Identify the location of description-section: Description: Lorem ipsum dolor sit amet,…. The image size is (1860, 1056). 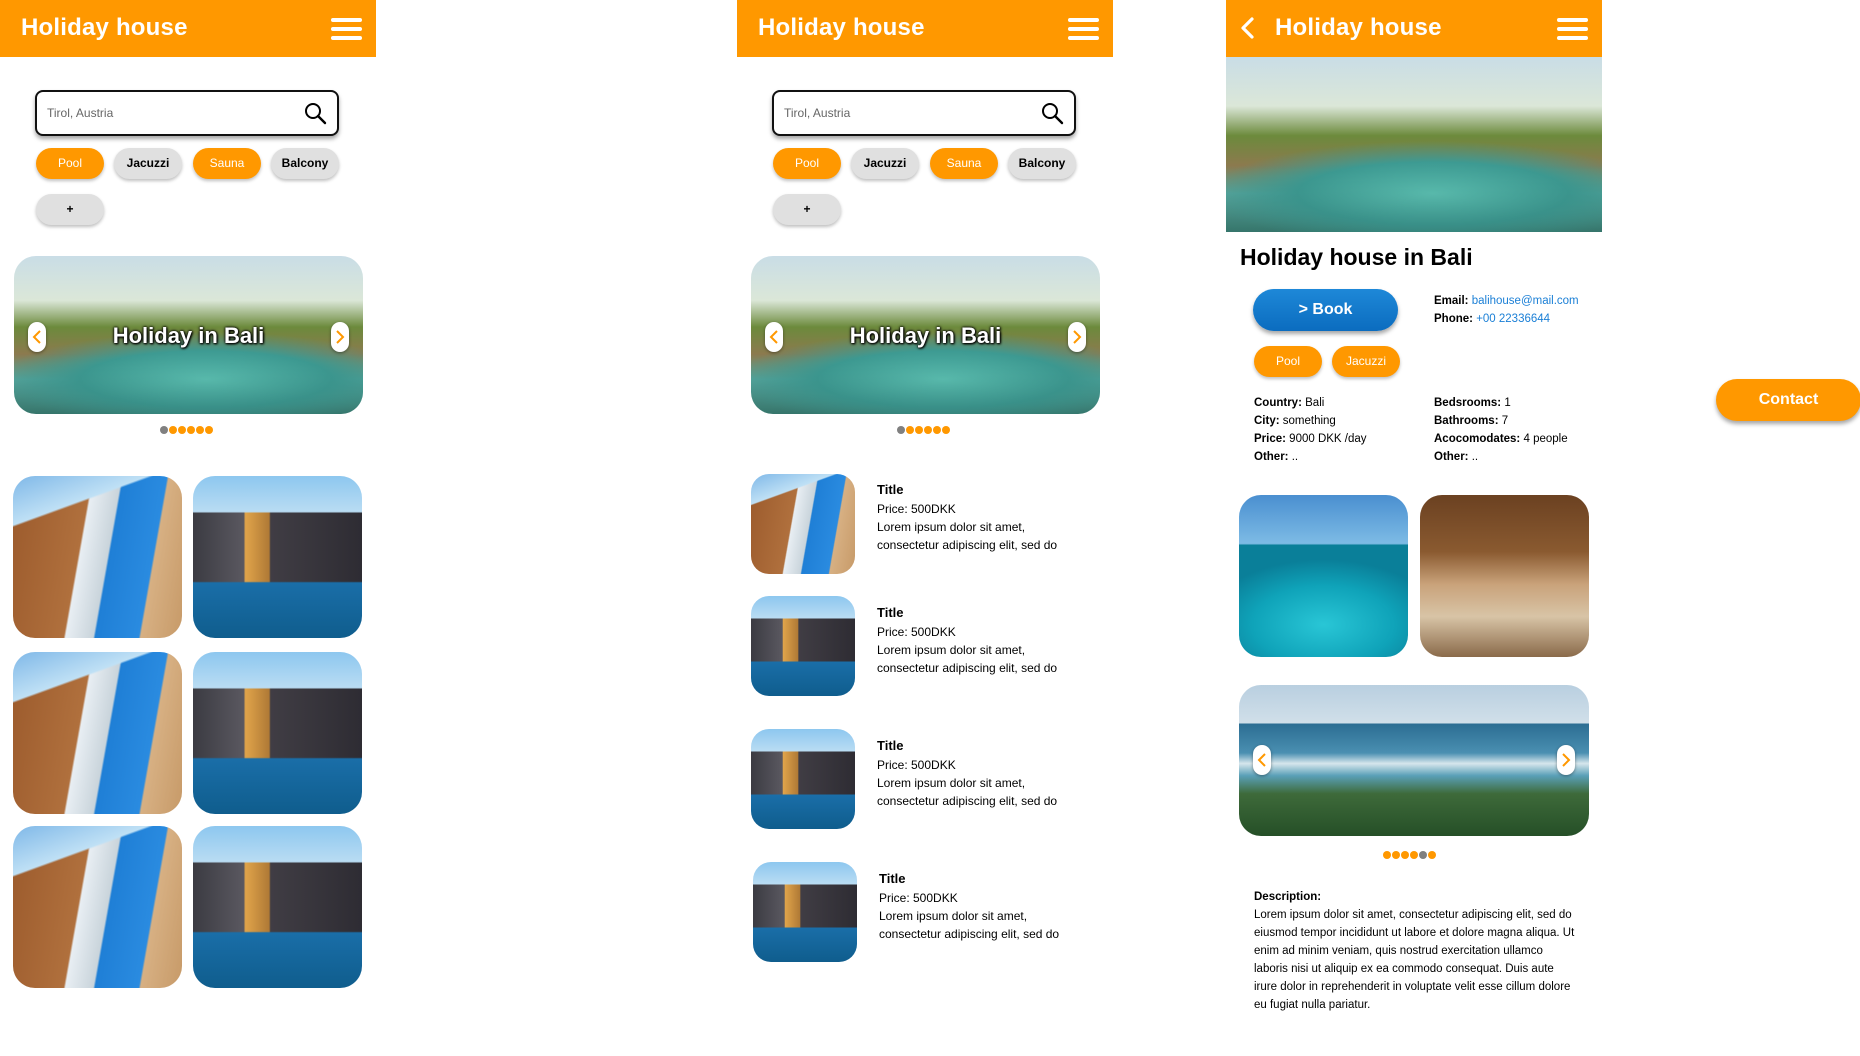
(1416, 951).